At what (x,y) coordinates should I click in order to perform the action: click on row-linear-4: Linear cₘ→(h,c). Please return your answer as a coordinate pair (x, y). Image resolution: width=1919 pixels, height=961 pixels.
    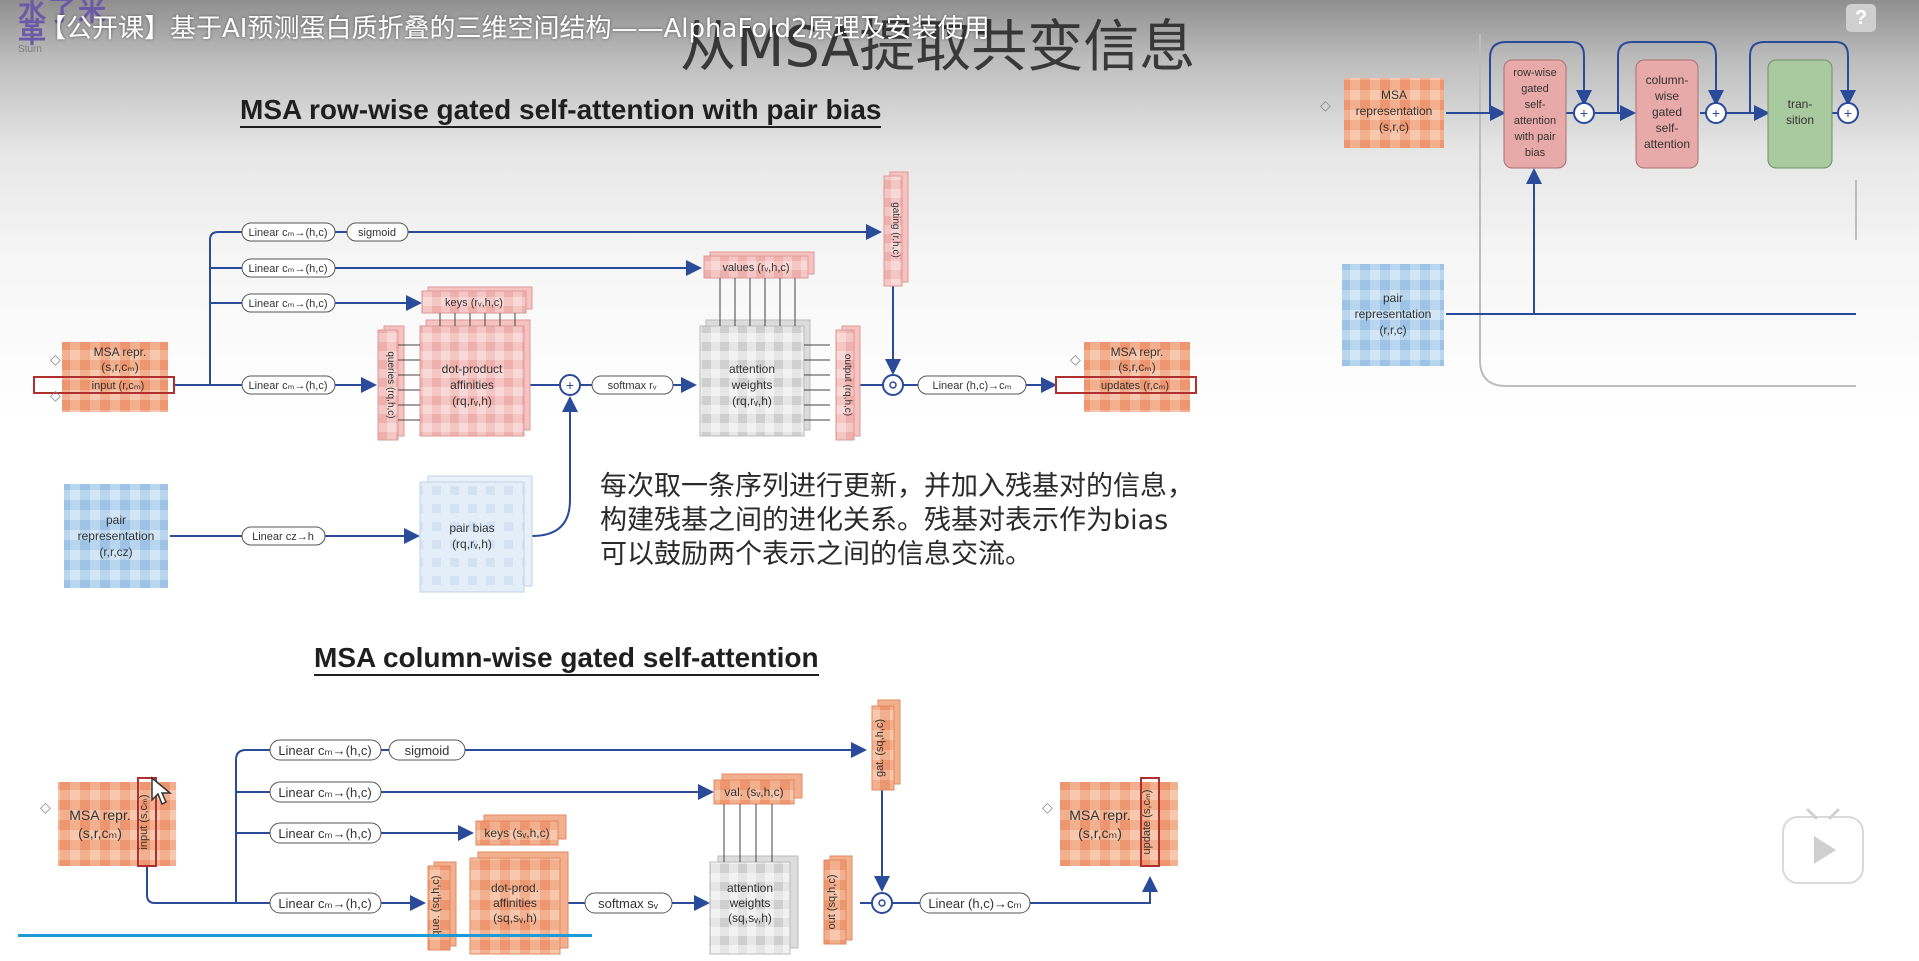
    Looking at the image, I should click on (288, 386).